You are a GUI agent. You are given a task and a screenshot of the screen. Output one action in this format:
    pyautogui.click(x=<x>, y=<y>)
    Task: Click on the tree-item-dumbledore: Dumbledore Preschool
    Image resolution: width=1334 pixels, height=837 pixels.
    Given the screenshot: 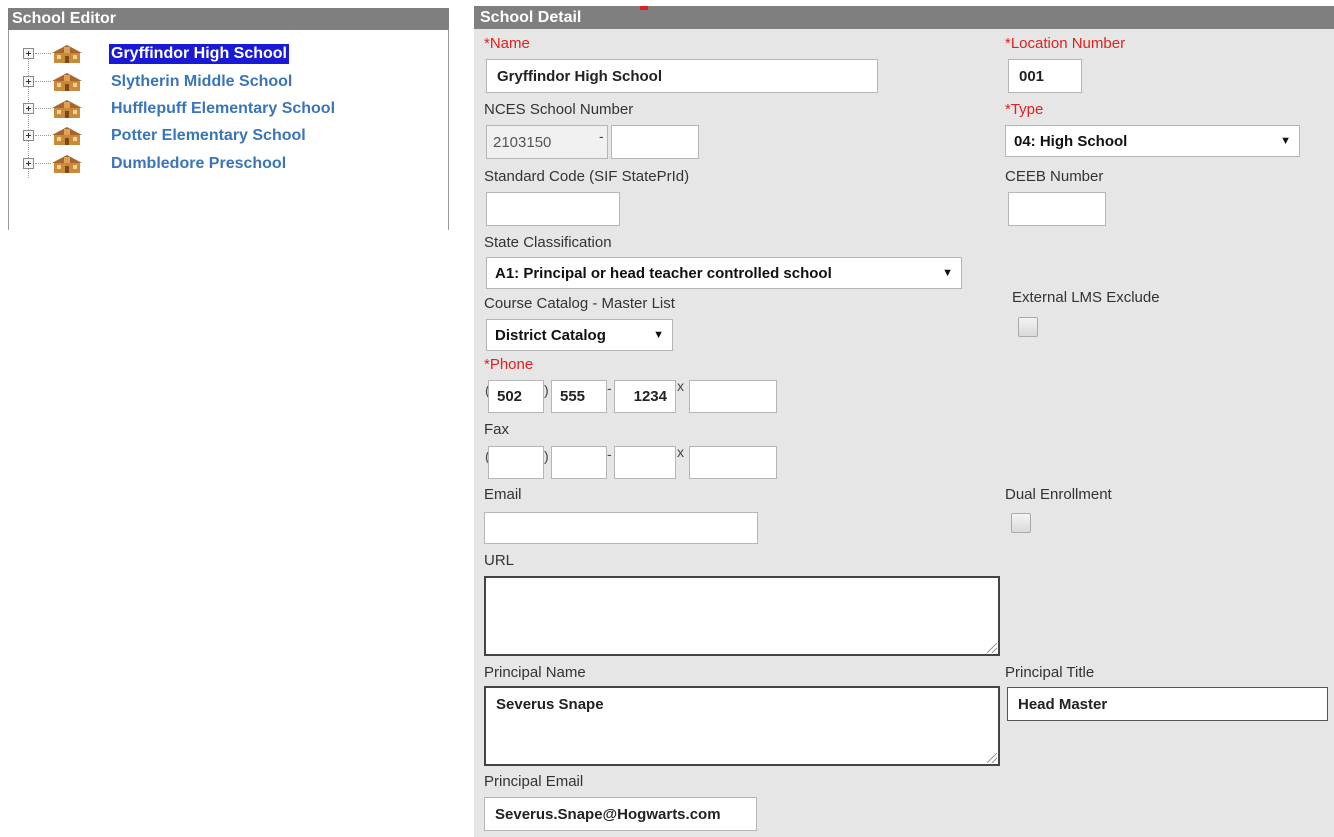 What is the action you would take?
    pyautogui.click(x=231, y=164)
    